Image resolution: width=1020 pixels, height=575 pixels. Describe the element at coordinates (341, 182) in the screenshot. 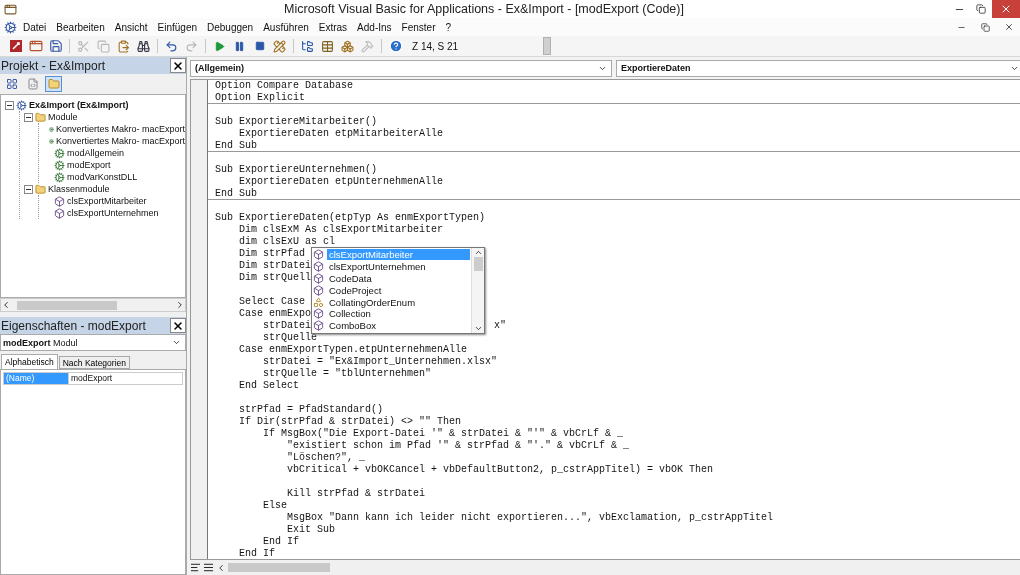

I see `code-line: ExportiereDaten etpUnternehmenAlle` at that location.